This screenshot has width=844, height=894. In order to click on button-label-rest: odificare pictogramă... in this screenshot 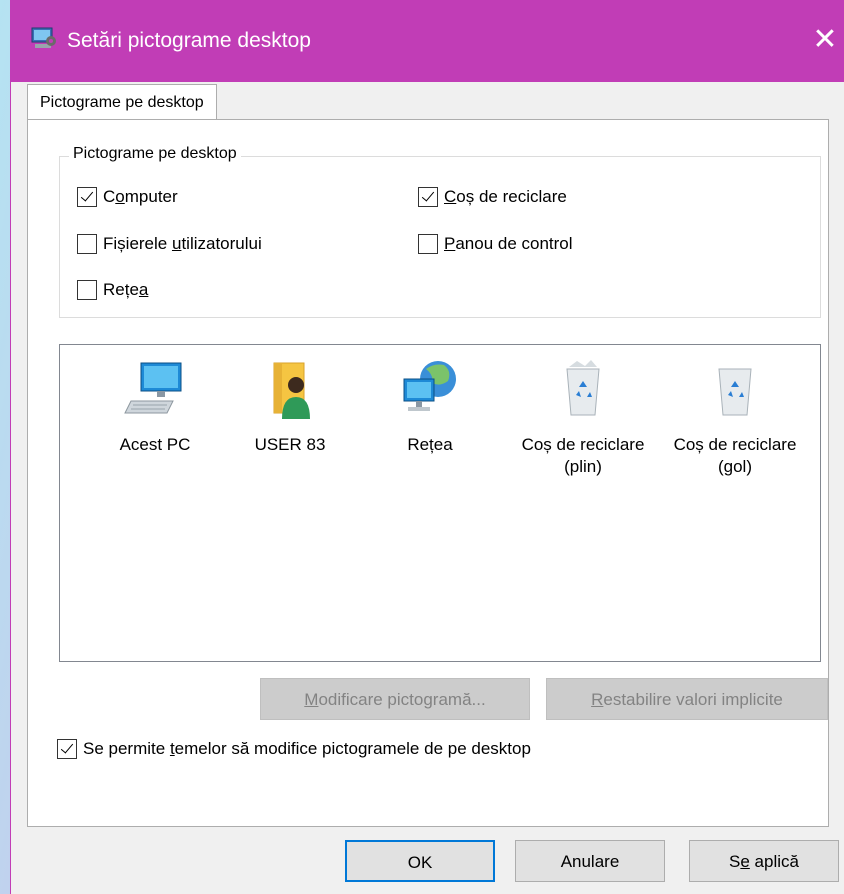, I will do `click(402, 699)`.